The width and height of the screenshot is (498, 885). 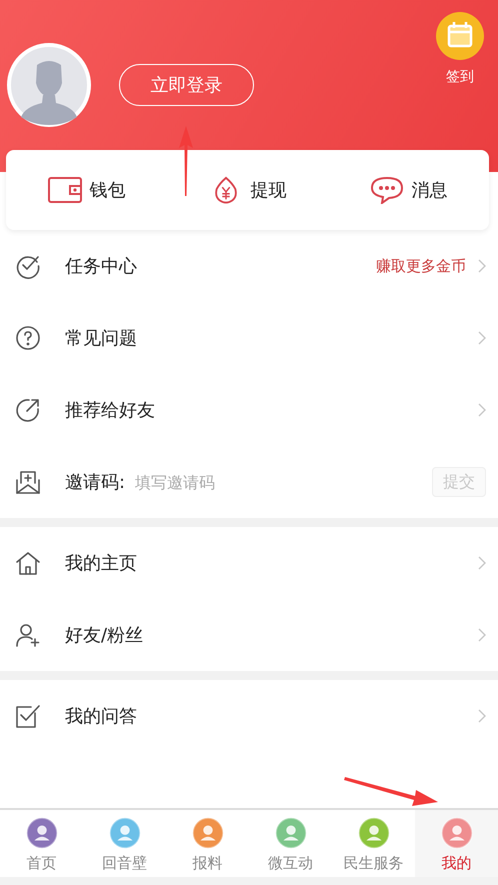 I want to click on share-icon, so click(x=28, y=410).